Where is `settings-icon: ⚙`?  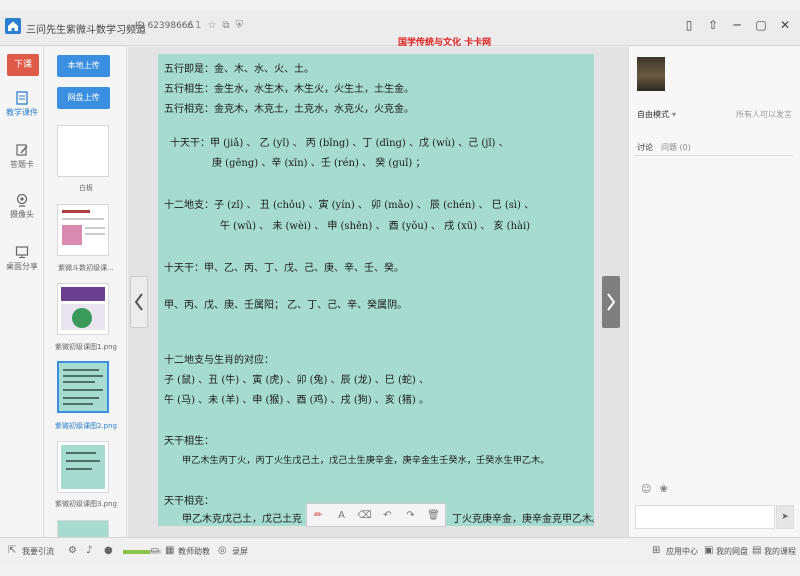
settings-icon: ⚙ is located at coordinates (72, 550).